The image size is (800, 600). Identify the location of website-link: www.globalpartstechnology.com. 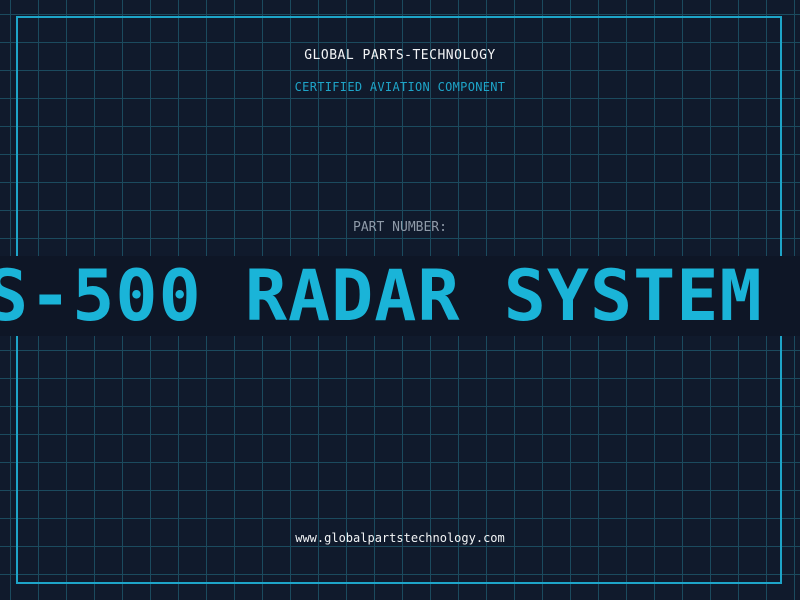
(400, 538).